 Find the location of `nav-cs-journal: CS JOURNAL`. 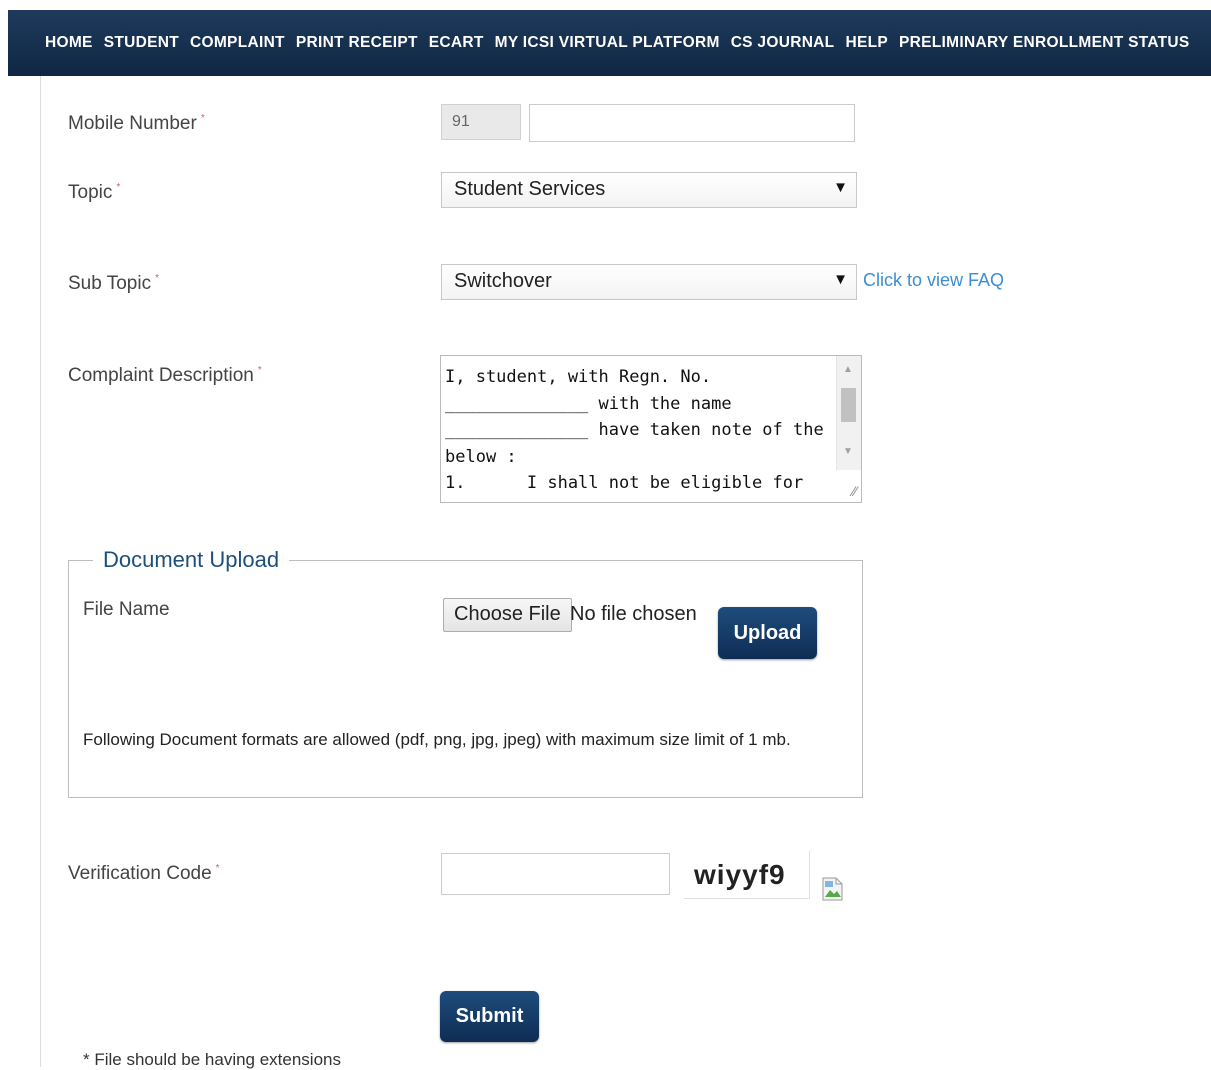

nav-cs-journal: CS JOURNAL is located at coordinates (783, 43).